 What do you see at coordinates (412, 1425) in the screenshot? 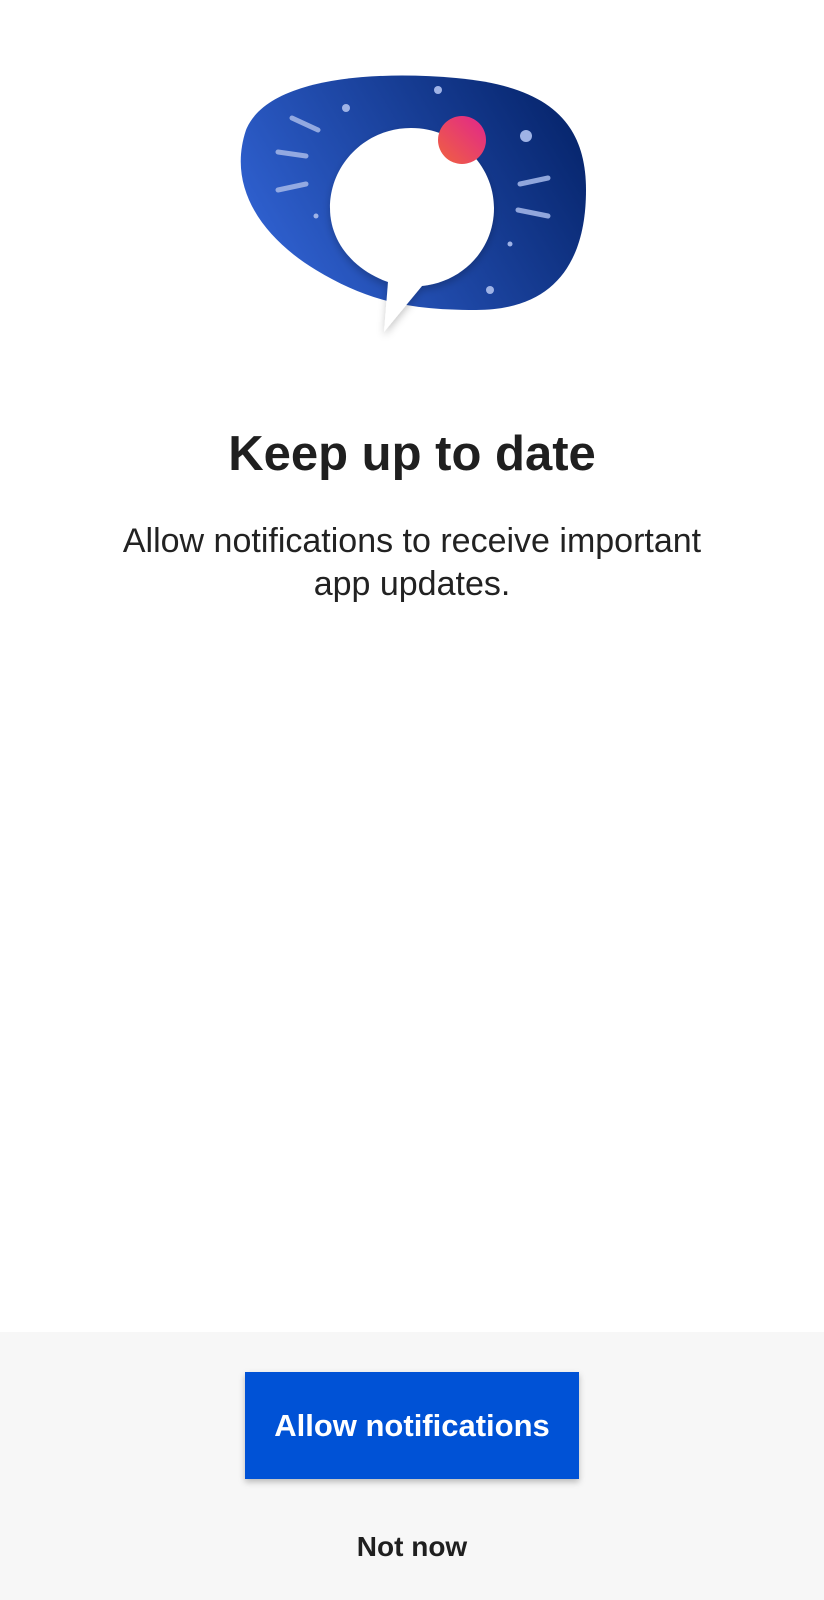
I see `allow-notifications-button: Allow notifications` at bounding box center [412, 1425].